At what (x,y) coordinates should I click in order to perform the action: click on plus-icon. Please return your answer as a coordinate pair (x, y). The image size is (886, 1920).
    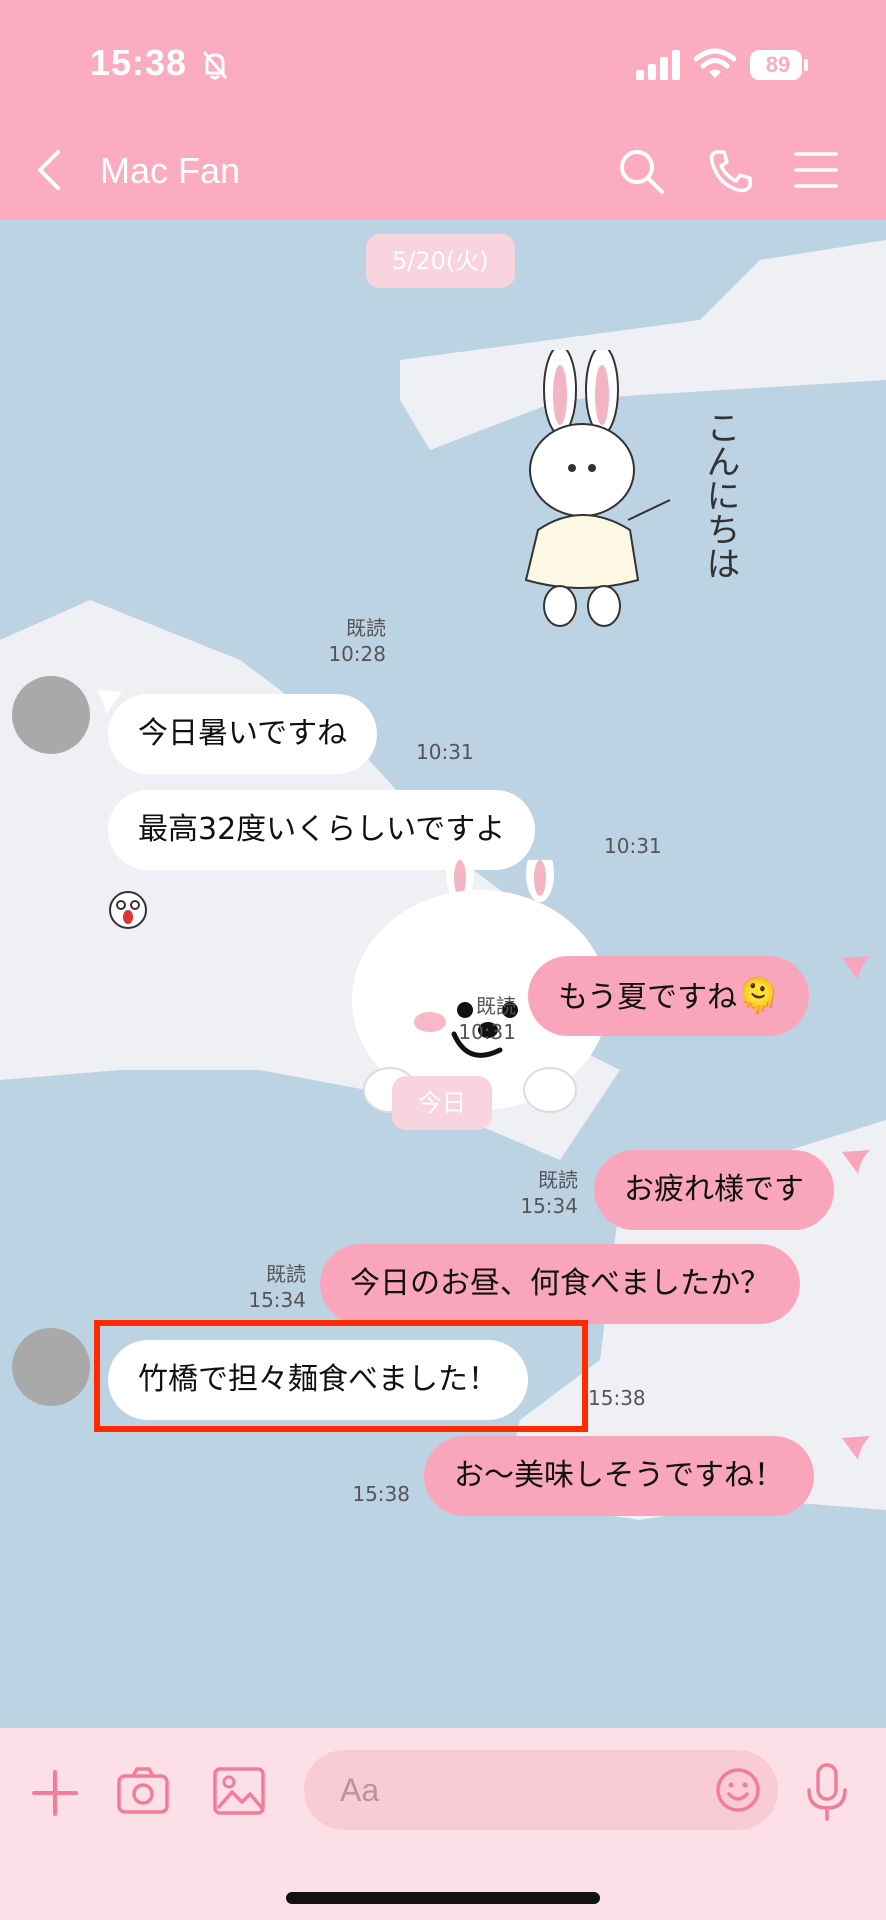
    Looking at the image, I should click on (55, 1793).